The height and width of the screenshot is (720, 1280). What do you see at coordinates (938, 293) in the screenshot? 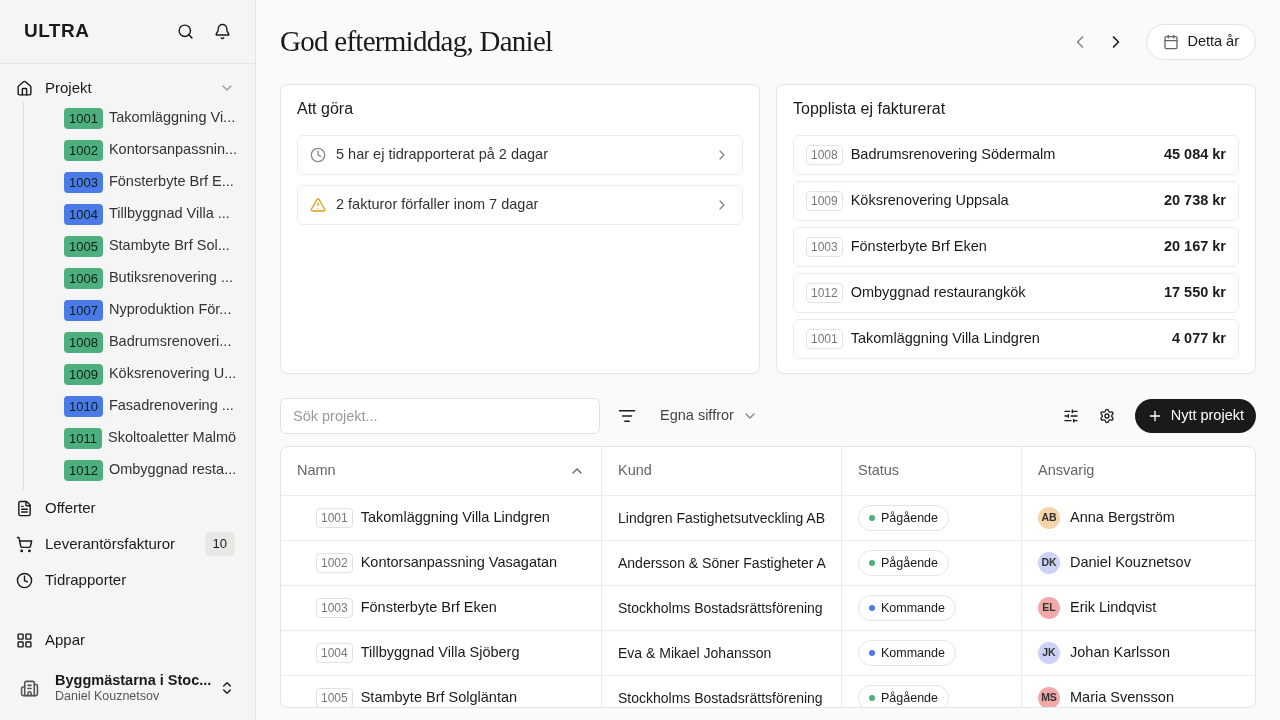
I see `project-name: Ombyggnad restaurangkök` at bounding box center [938, 293].